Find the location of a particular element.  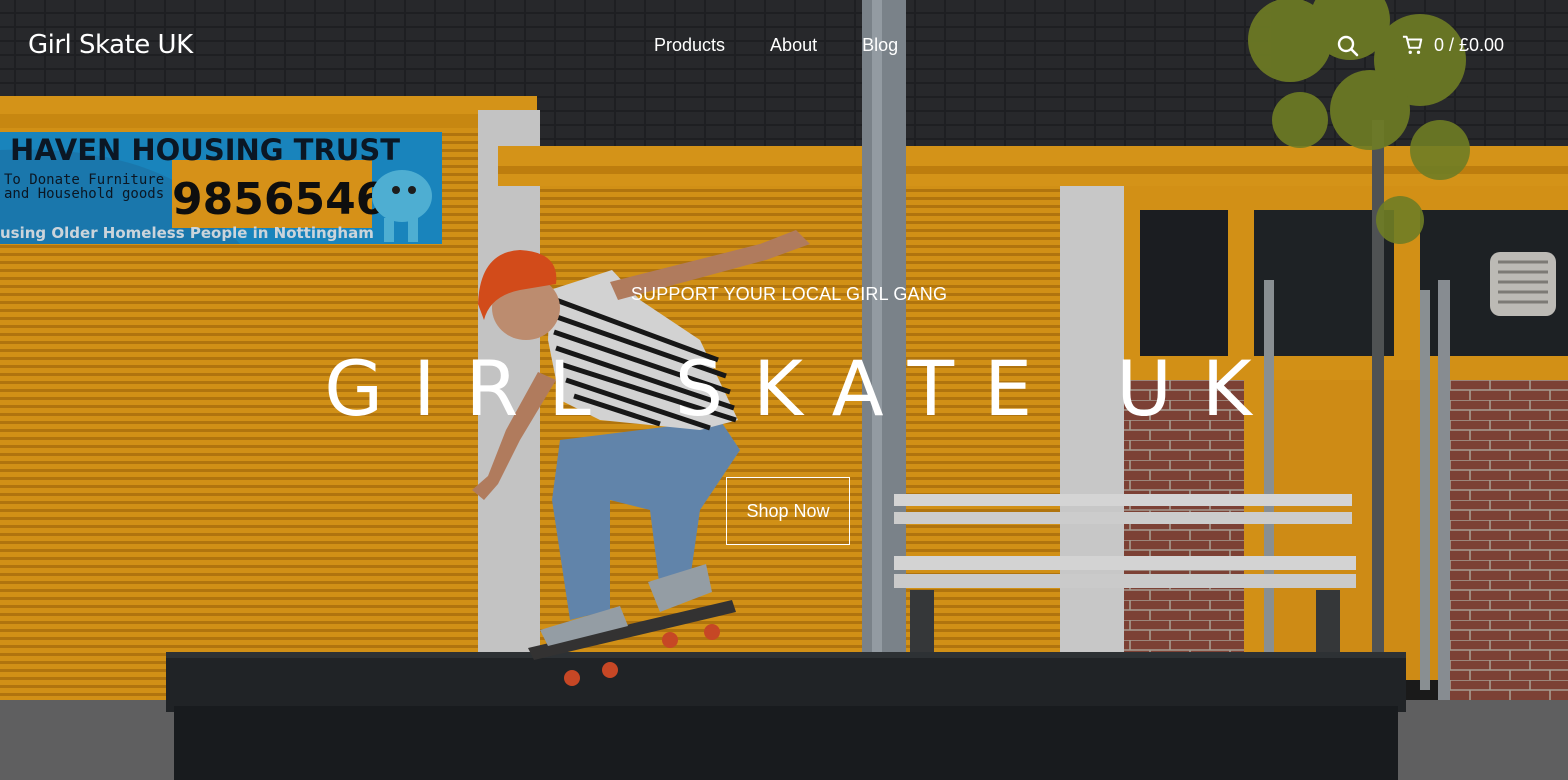

main-nav: Products About Blog is located at coordinates (798, 45).